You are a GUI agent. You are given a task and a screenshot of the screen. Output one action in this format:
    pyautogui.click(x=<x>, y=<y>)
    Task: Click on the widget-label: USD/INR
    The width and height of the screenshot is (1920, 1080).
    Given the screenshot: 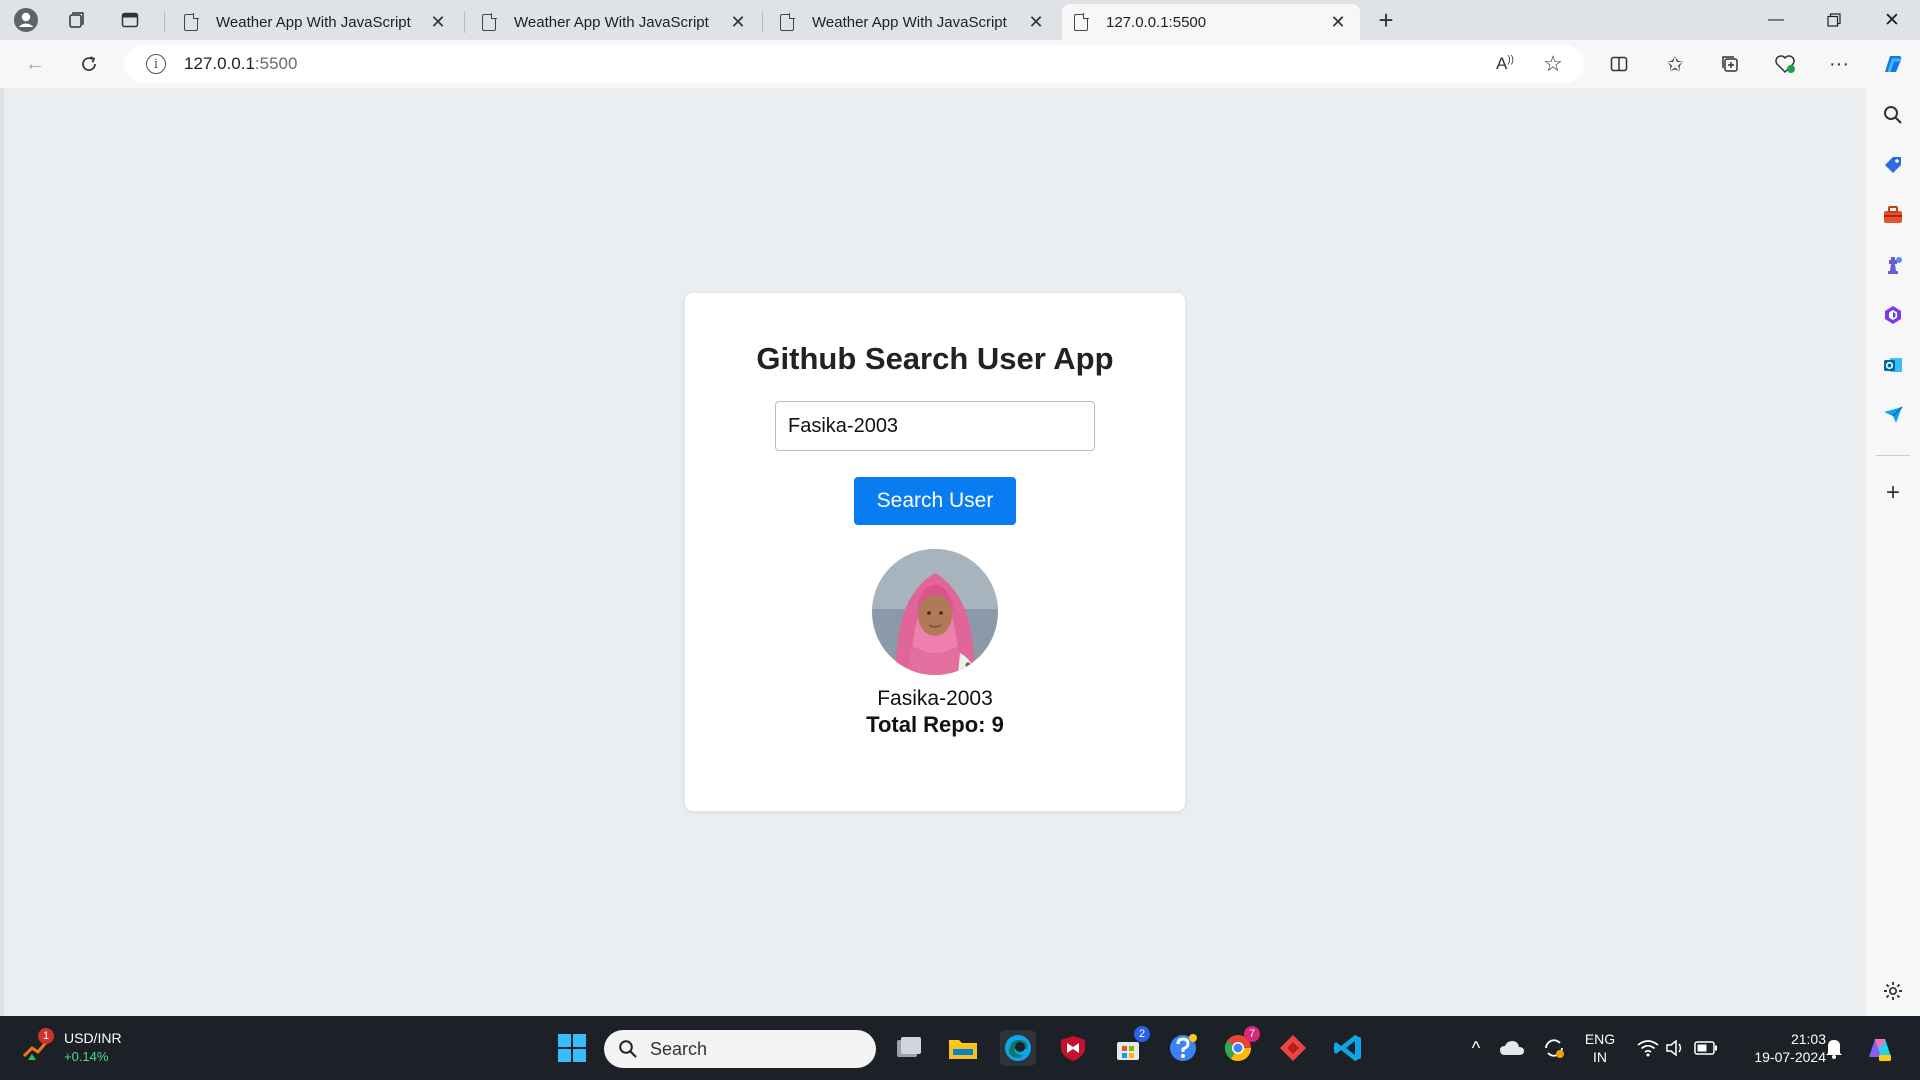 What is the action you would take?
    pyautogui.click(x=93, y=1038)
    